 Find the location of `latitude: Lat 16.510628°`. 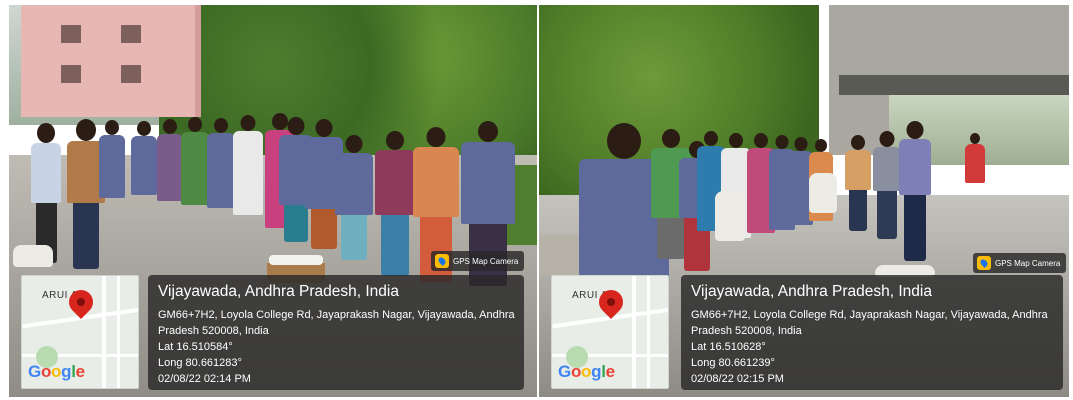

latitude: Lat 16.510628° is located at coordinates (728, 347).